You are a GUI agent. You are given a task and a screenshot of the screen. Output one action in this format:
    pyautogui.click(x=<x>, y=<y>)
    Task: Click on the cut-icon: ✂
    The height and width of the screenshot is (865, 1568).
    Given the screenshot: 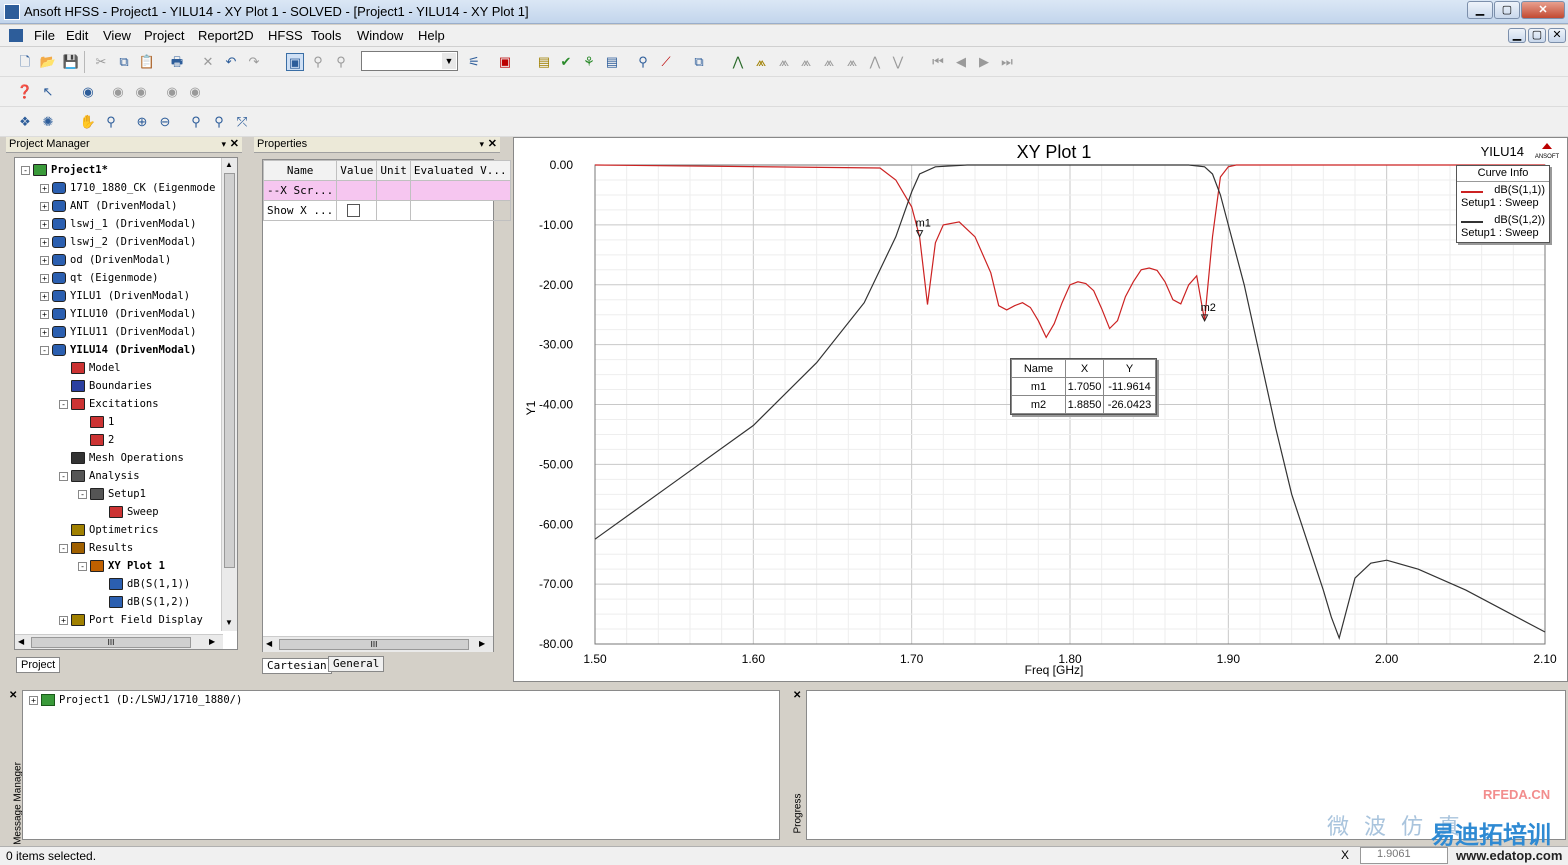 What is the action you would take?
    pyautogui.click(x=101, y=62)
    